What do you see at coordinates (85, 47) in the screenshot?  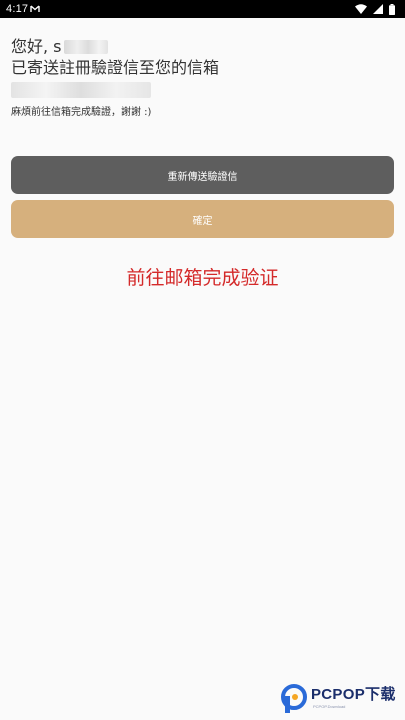 I see `redacted-username` at bounding box center [85, 47].